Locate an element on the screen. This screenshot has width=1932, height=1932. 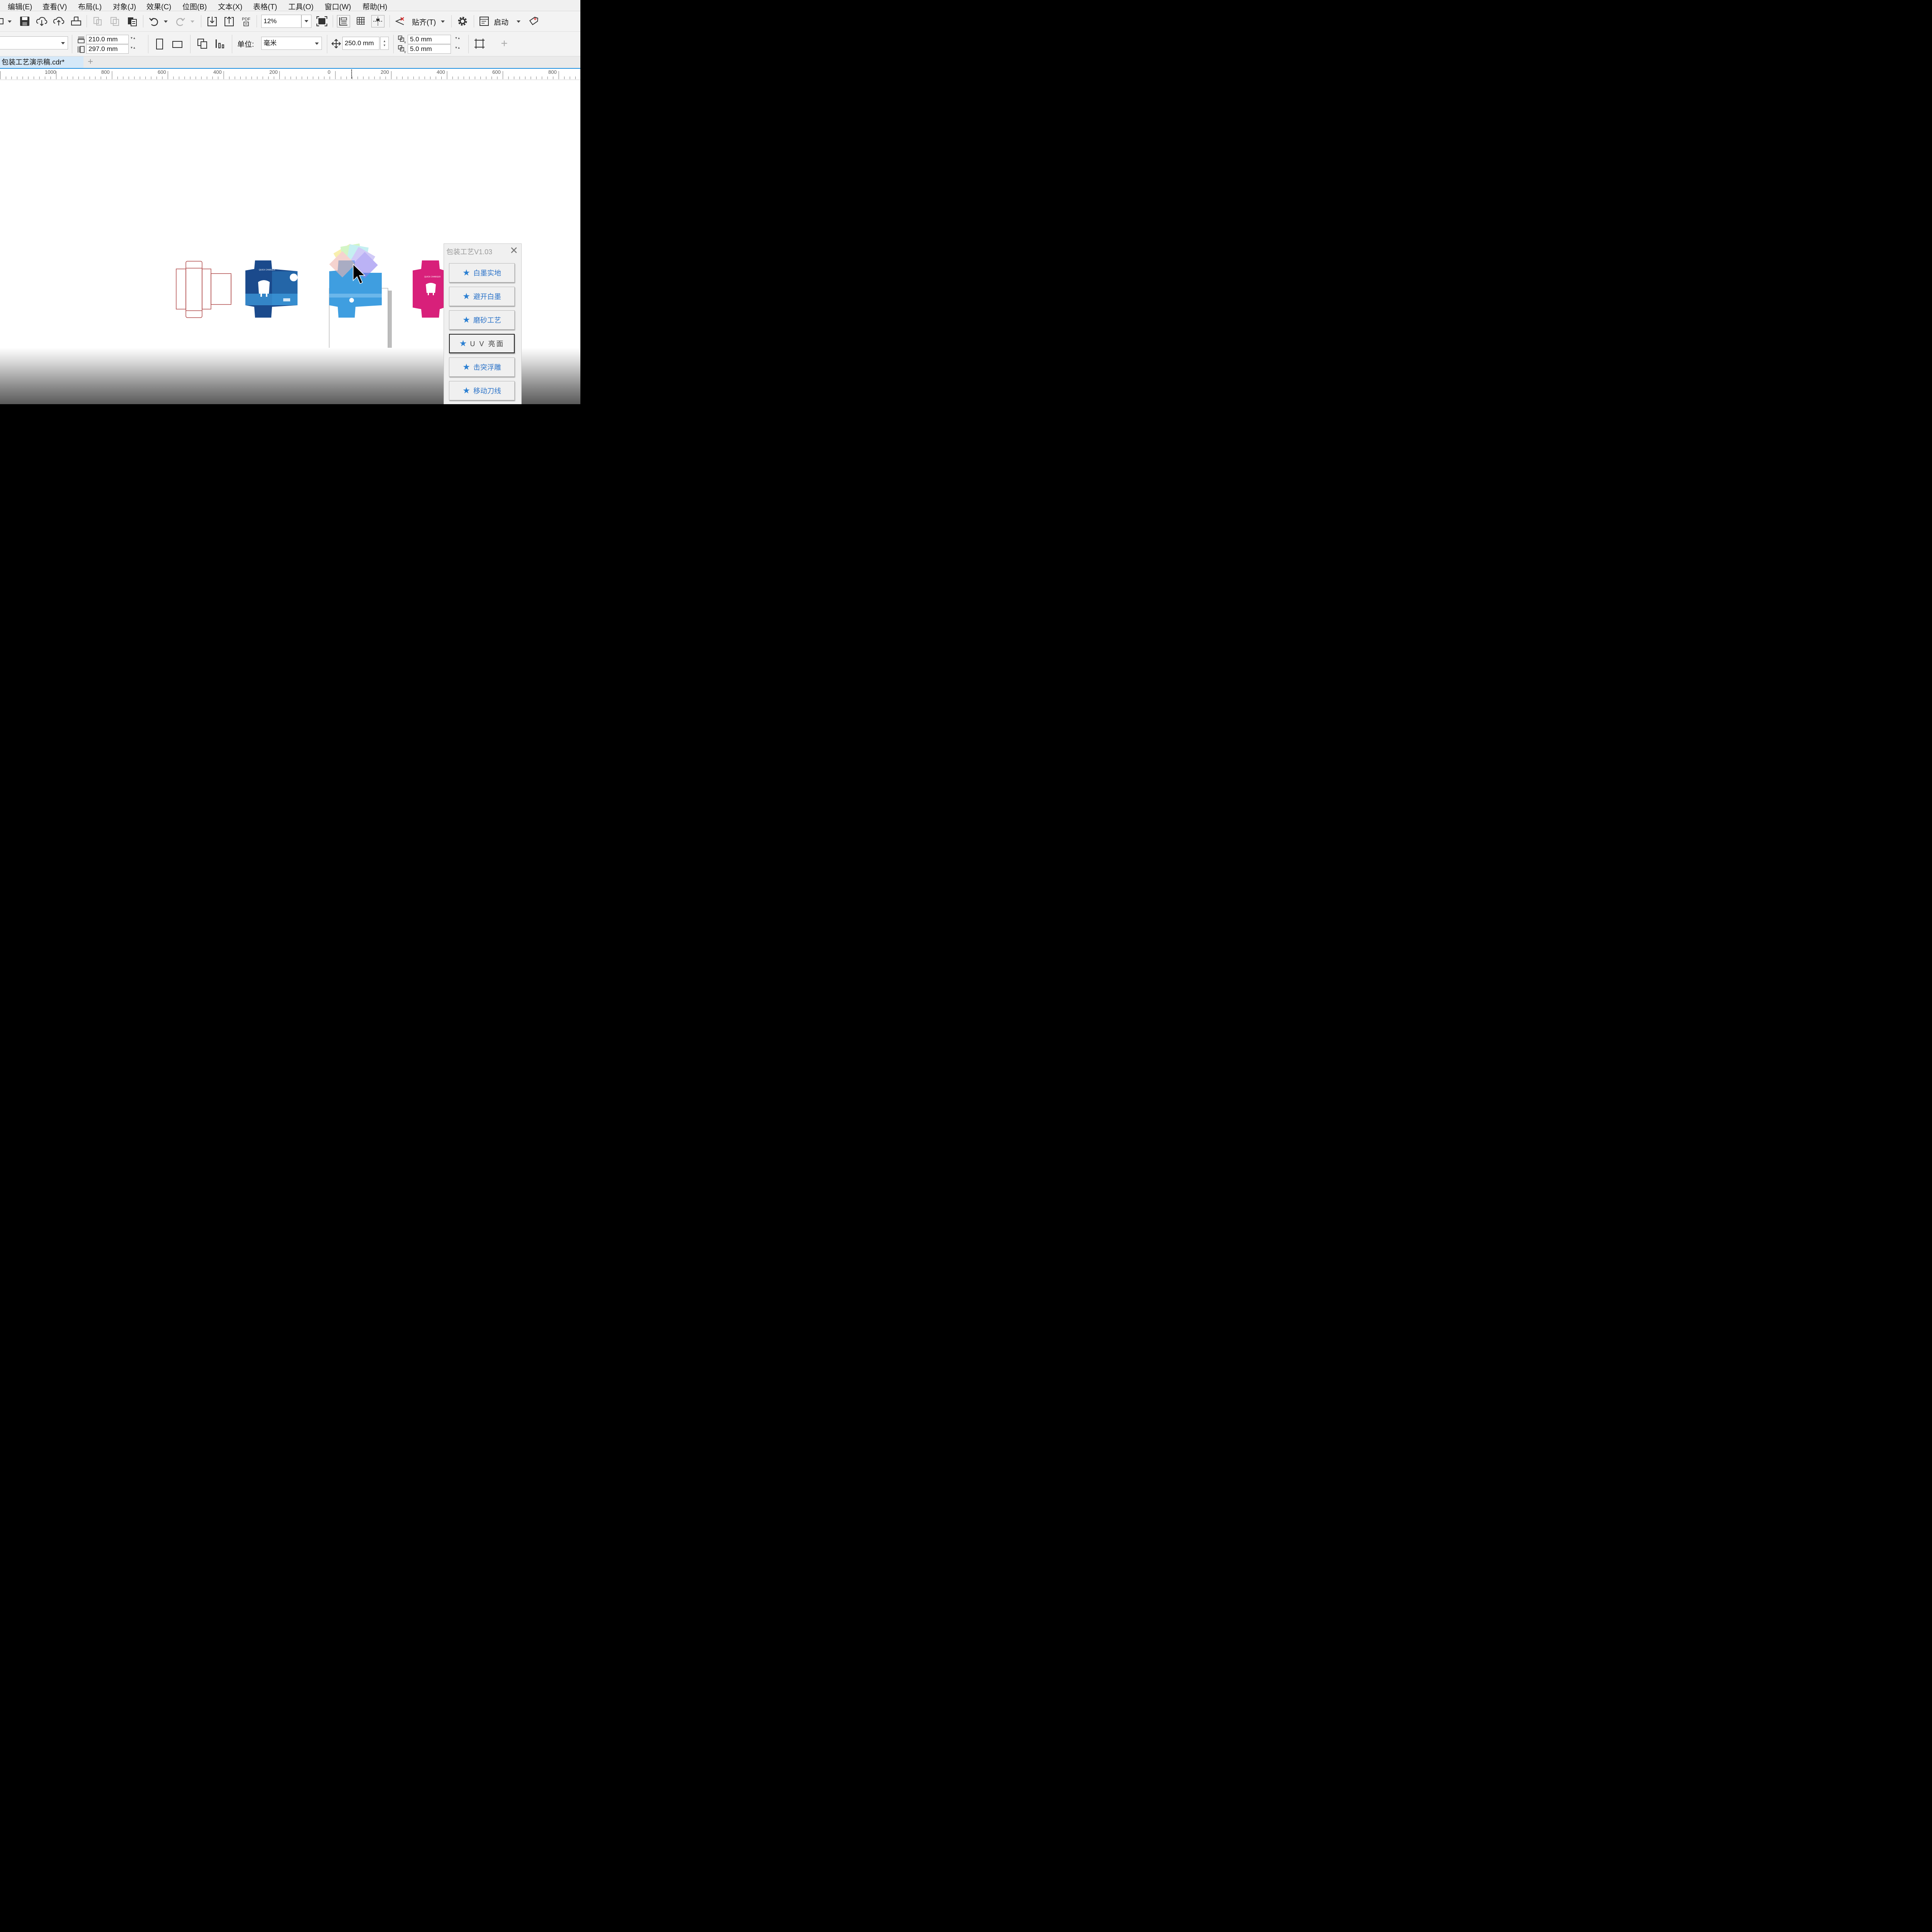
cut-icon is located at coordinates (98, 21).